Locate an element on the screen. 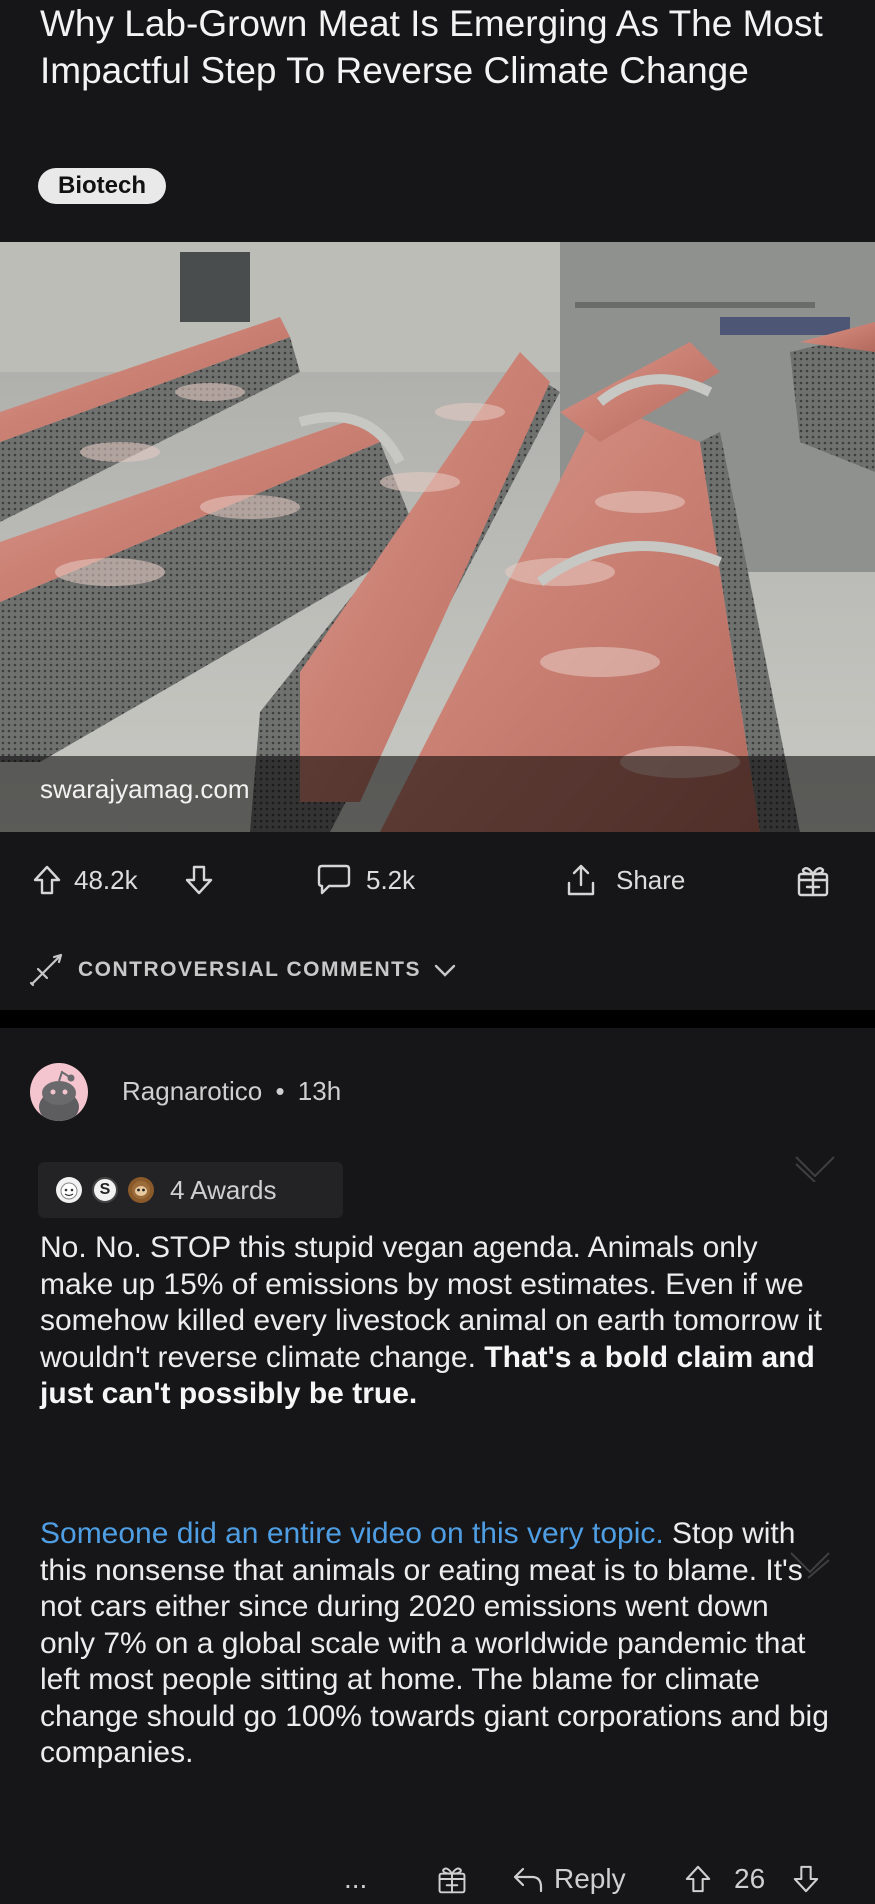 The width and height of the screenshot is (875, 1904). comment-meta: Ragnarotico • 13h is located at coordinates (231, 1091).